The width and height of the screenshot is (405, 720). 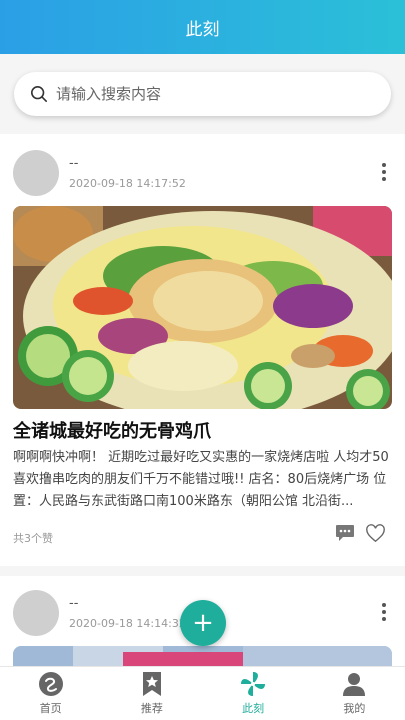 I want to click on comment-icon, so click(x=345, y=533).